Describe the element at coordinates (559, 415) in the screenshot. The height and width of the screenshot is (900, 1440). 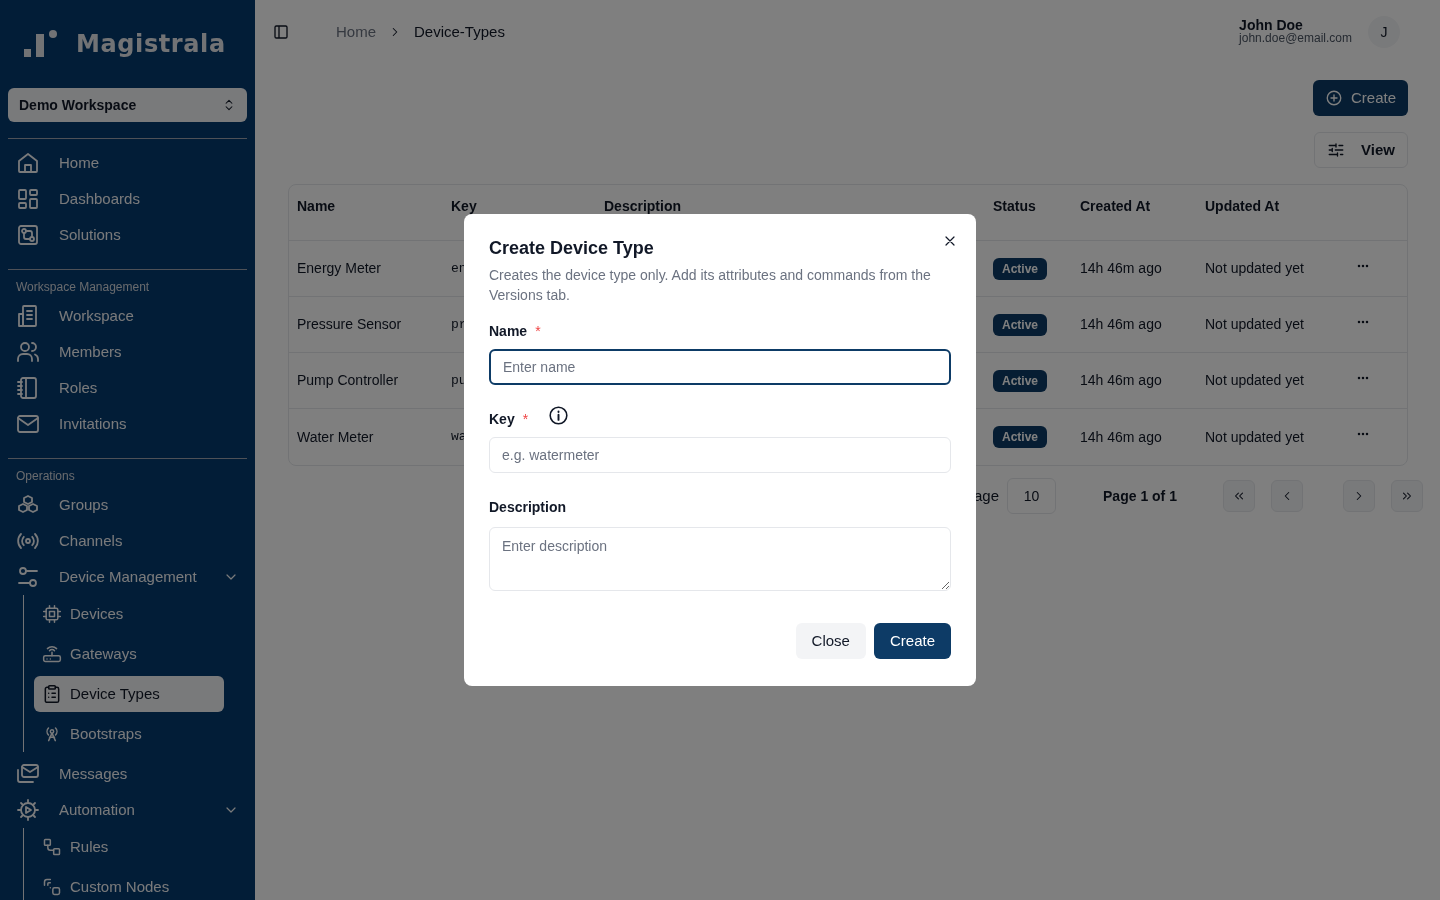
I see `info-icon` at that location.